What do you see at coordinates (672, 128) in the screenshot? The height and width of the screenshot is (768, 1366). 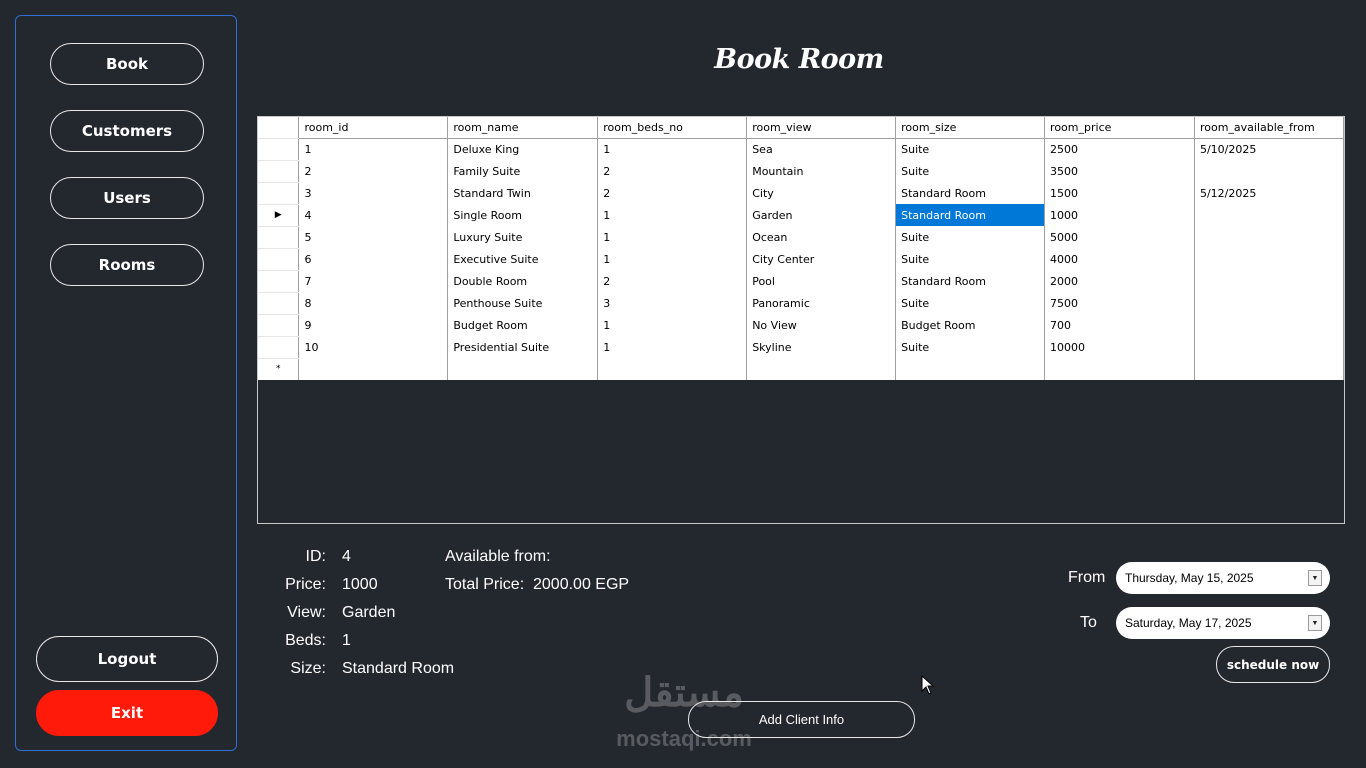 I see `column-header-room-beds-no: room_beds_no` at bounding box center [672, 128].